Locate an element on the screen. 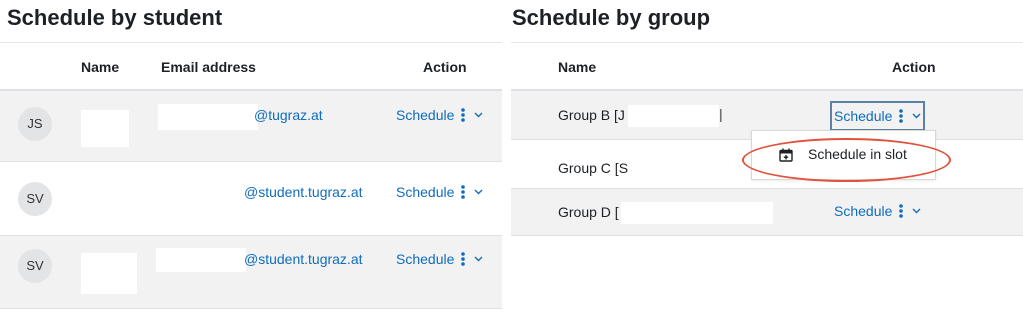 The image size is (1023, 318). calendar-plus-icon is located at coordinates (786, 157).